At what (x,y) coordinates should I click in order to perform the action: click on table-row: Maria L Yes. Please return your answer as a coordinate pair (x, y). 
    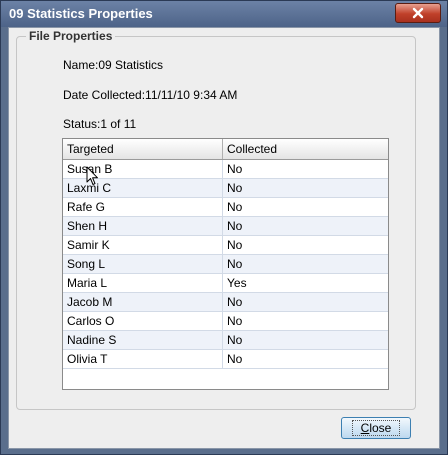
    Looking at the image, I should click on (225, 283).